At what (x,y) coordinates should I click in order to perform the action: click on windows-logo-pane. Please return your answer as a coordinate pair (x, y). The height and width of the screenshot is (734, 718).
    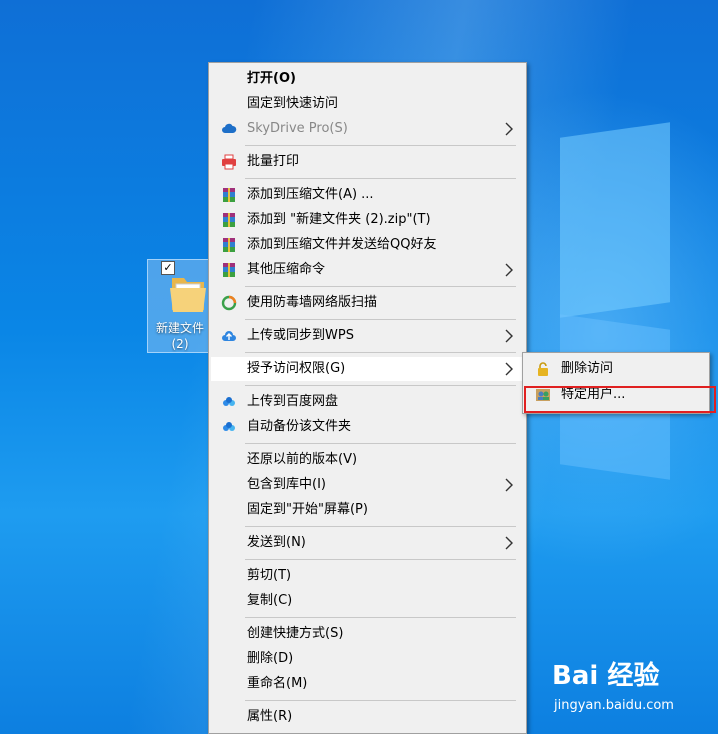
    Looking at the image, I should click on (615, 220).